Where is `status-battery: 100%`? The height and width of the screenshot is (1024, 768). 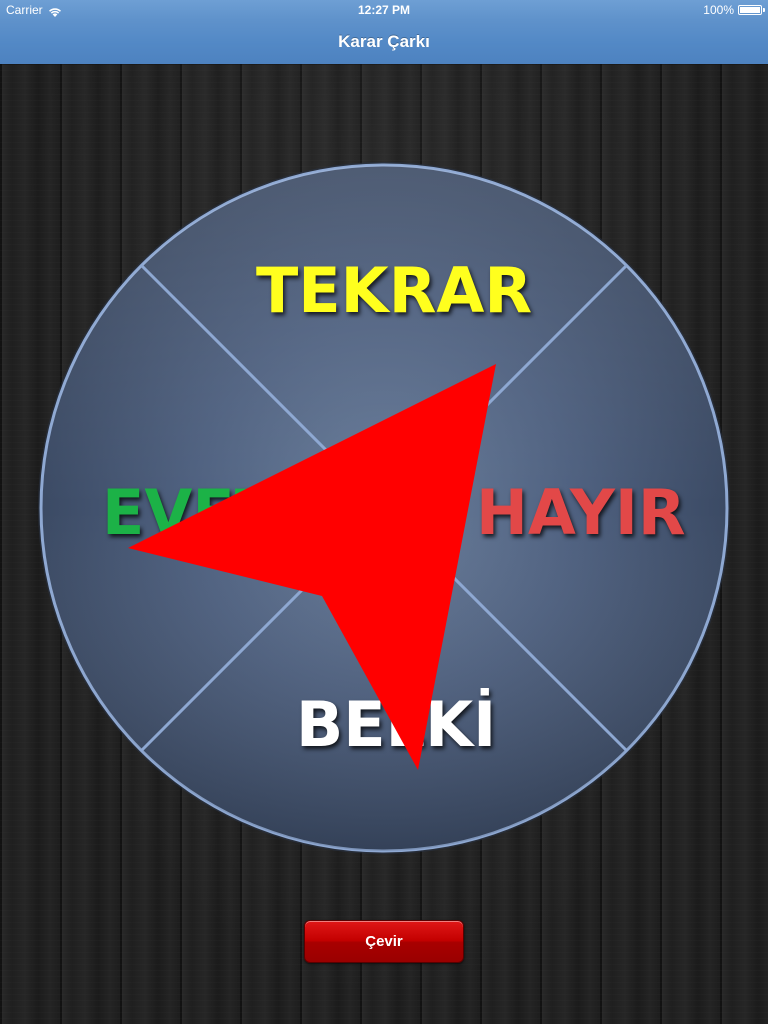 status-battery: 100% is located at coordinates (734, 10).